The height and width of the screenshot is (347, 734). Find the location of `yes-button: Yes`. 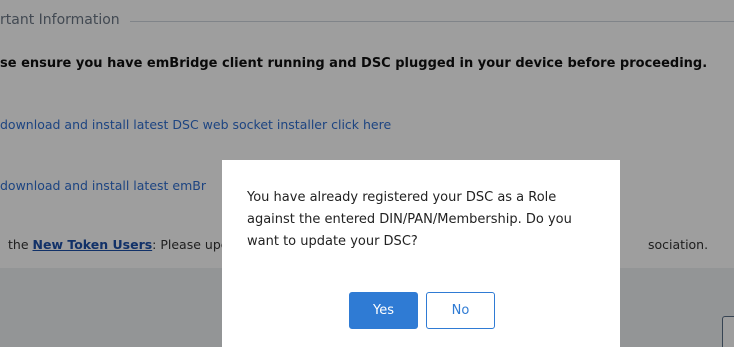

yes-button: Yes is located at coordinates (383, 310).